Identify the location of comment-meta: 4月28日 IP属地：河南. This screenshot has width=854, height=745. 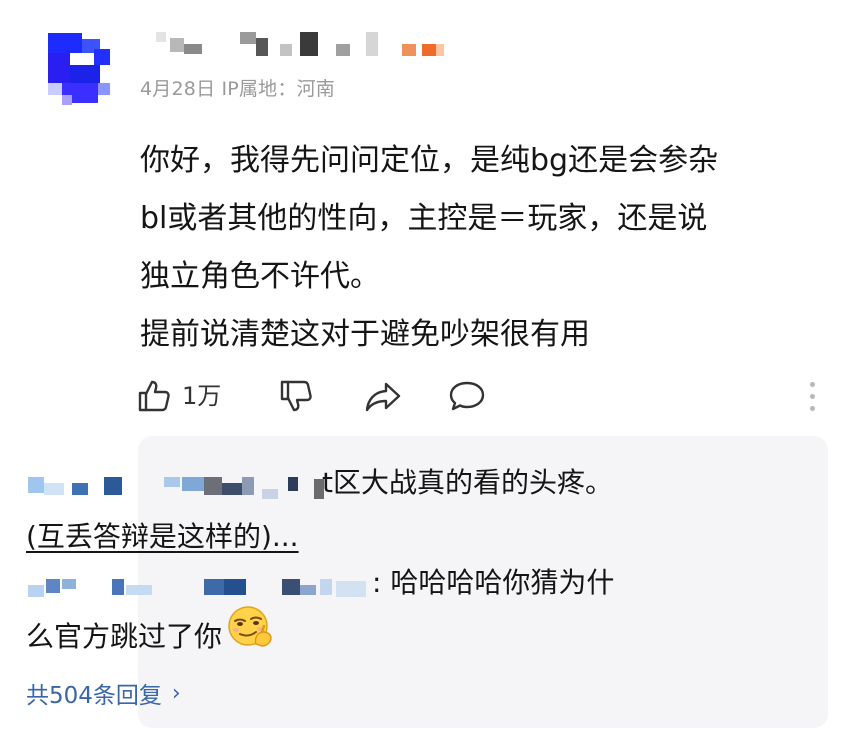
(237, 89).